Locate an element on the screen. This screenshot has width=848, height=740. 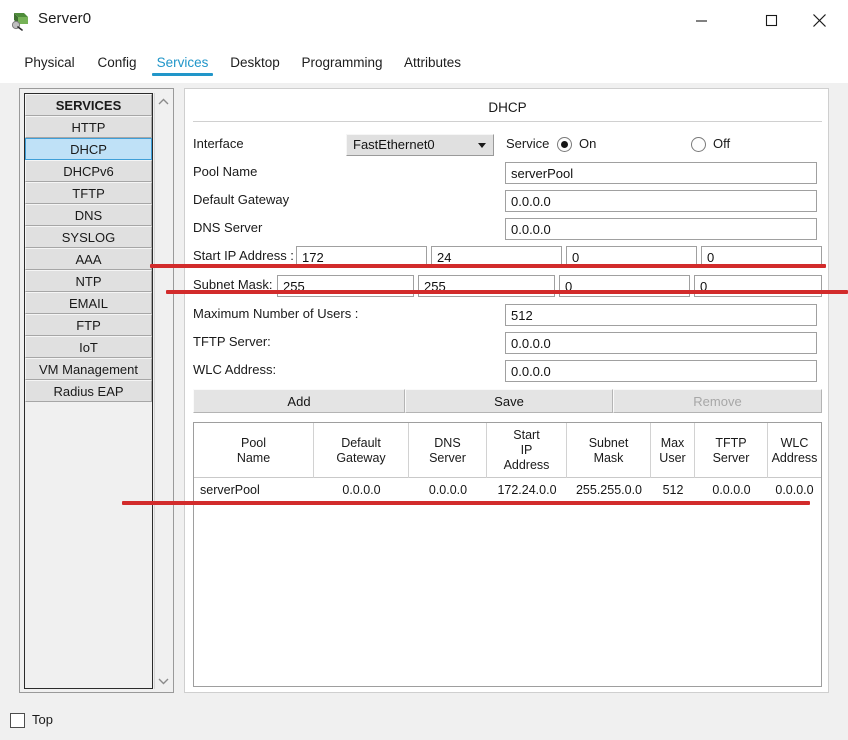
interface-row: Interface FastEthernet0 Service On Off is located at coordinates (507, 145).